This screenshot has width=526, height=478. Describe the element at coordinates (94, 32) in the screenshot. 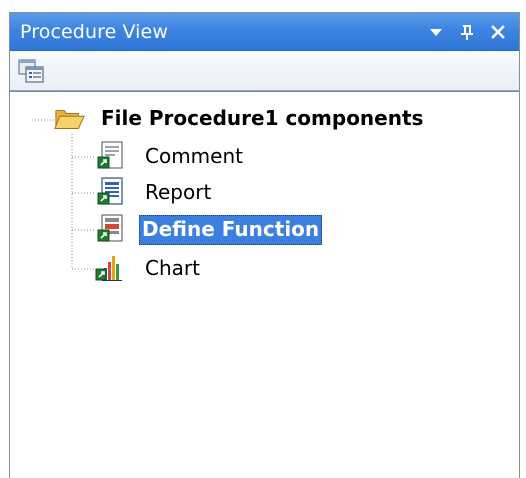

I see `panel-title: Procedure View` at that location.